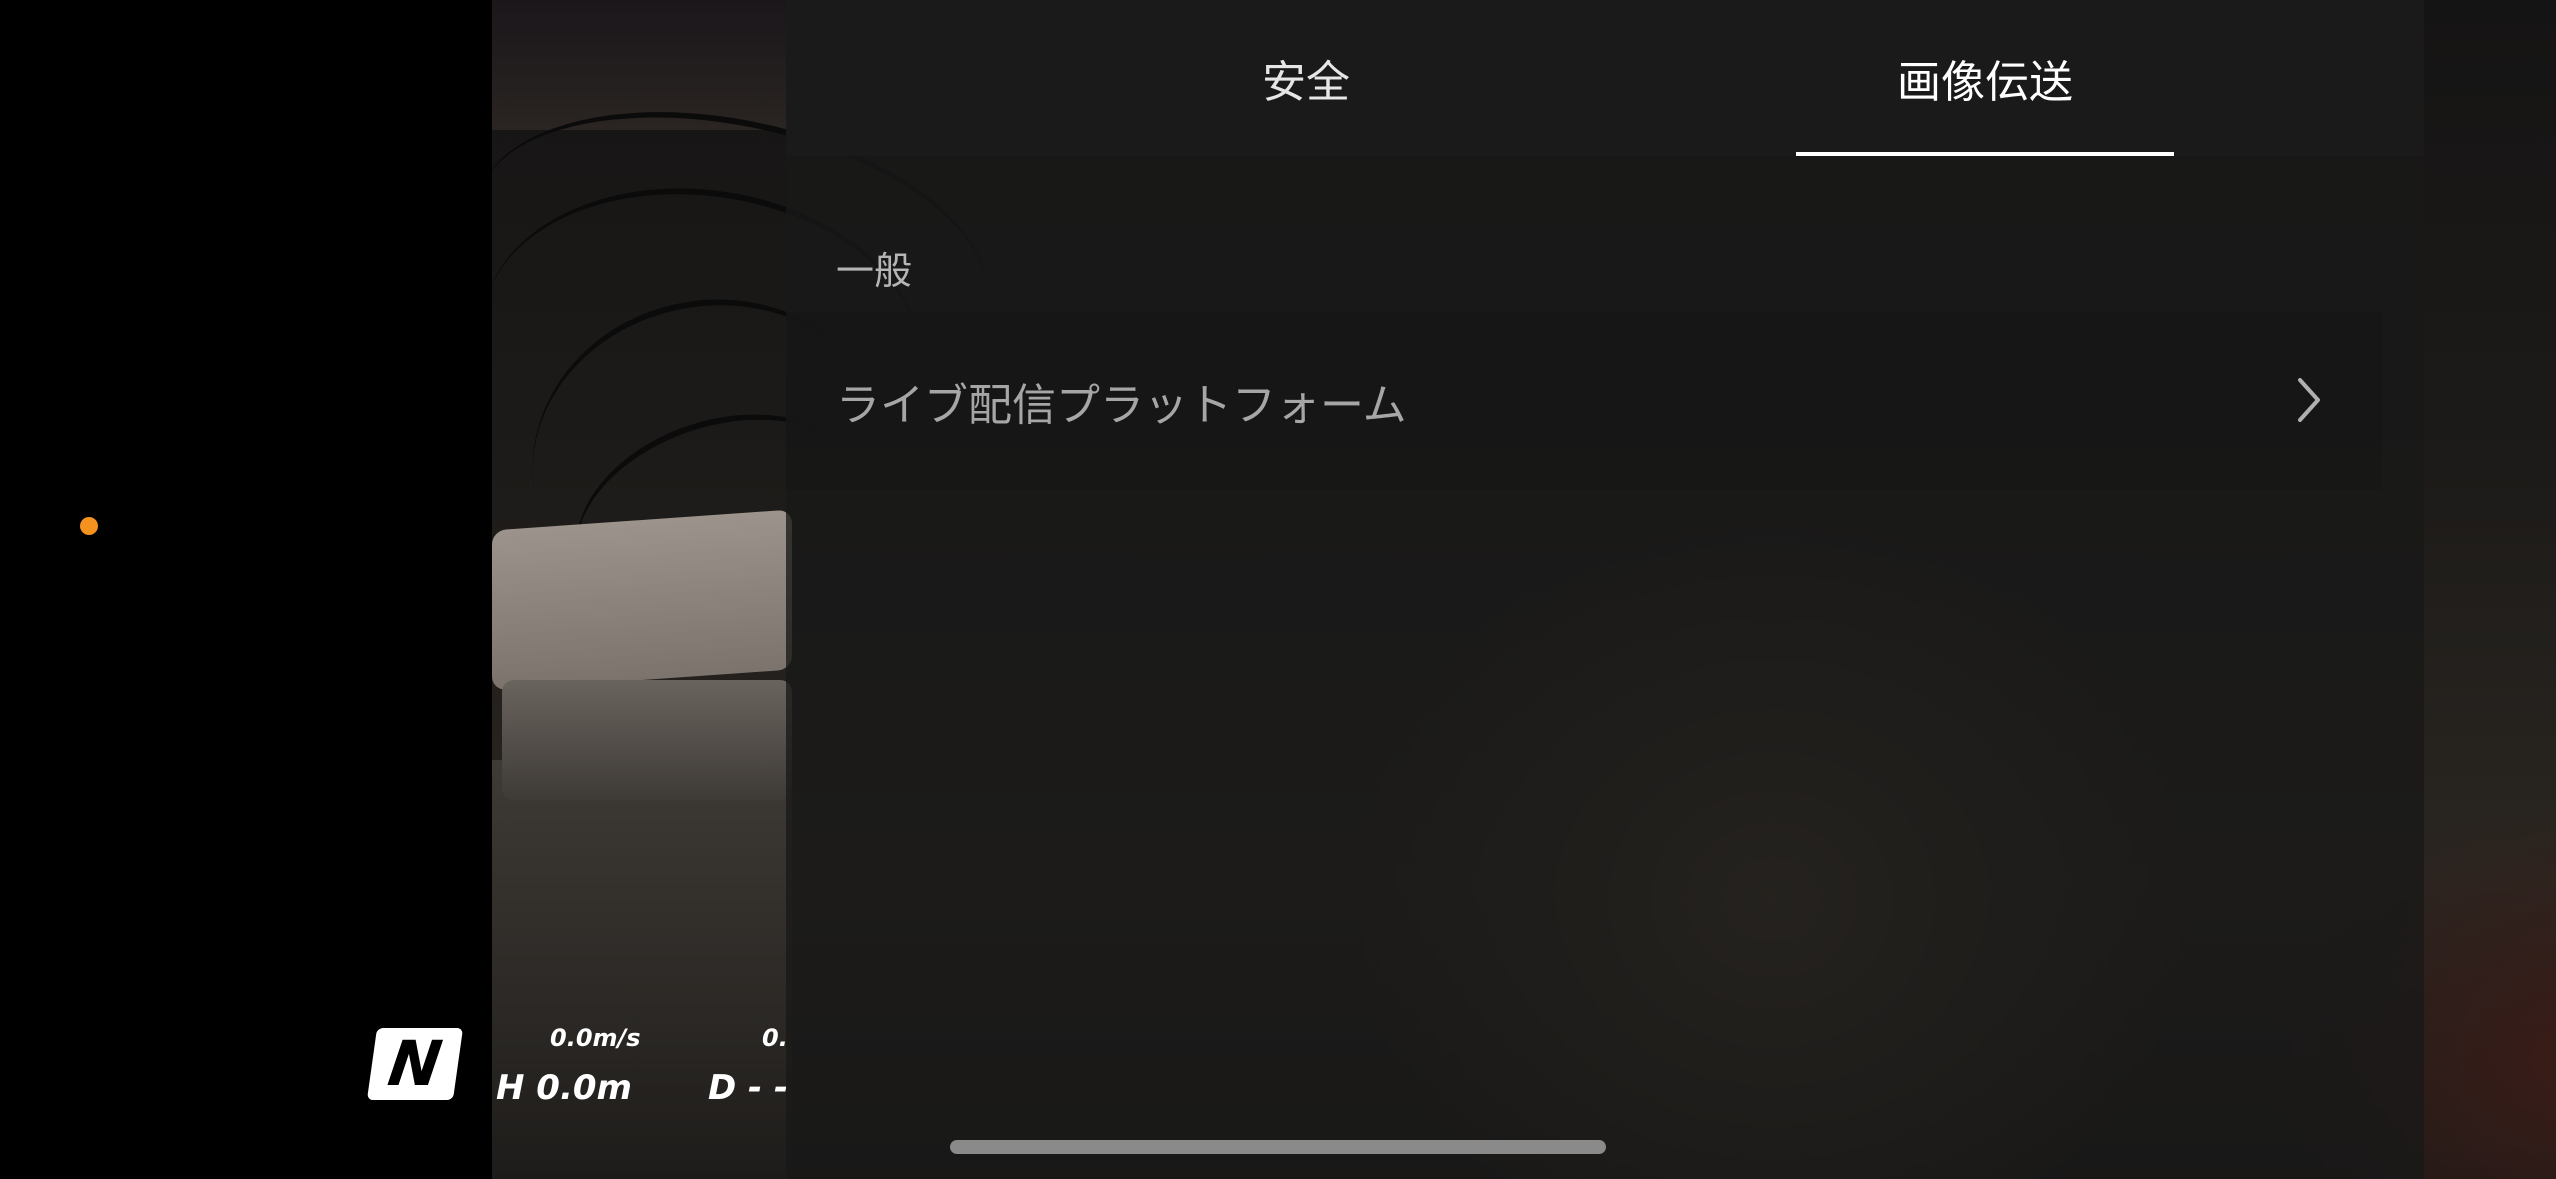 The height and width of the screenshot is (1179, 2556). I want to click on height-readout: H 0.0m, so click(564, 1088).